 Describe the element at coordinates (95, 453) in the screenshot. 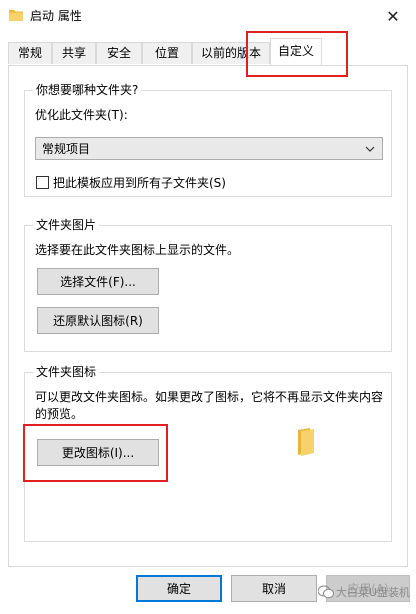

I see `change-icon-highlight` at that location.